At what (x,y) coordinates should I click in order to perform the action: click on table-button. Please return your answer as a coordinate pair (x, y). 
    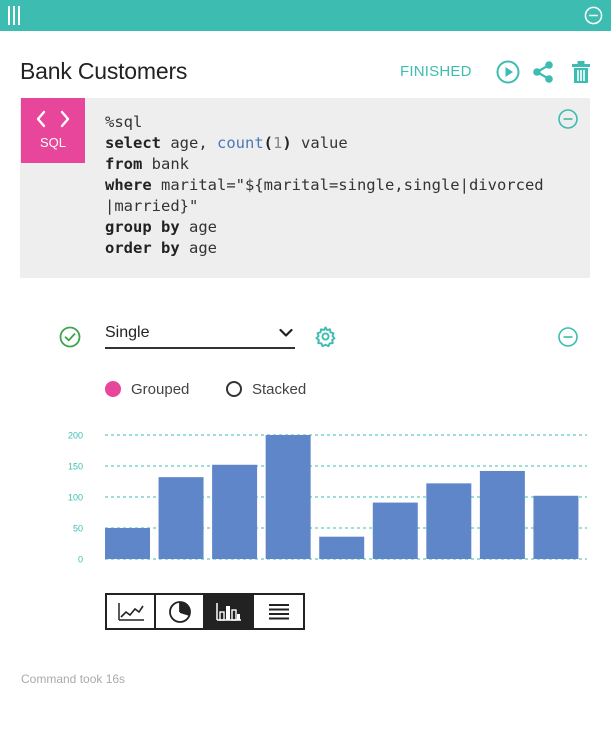
    Looking at the image, I should click on (279, 611).